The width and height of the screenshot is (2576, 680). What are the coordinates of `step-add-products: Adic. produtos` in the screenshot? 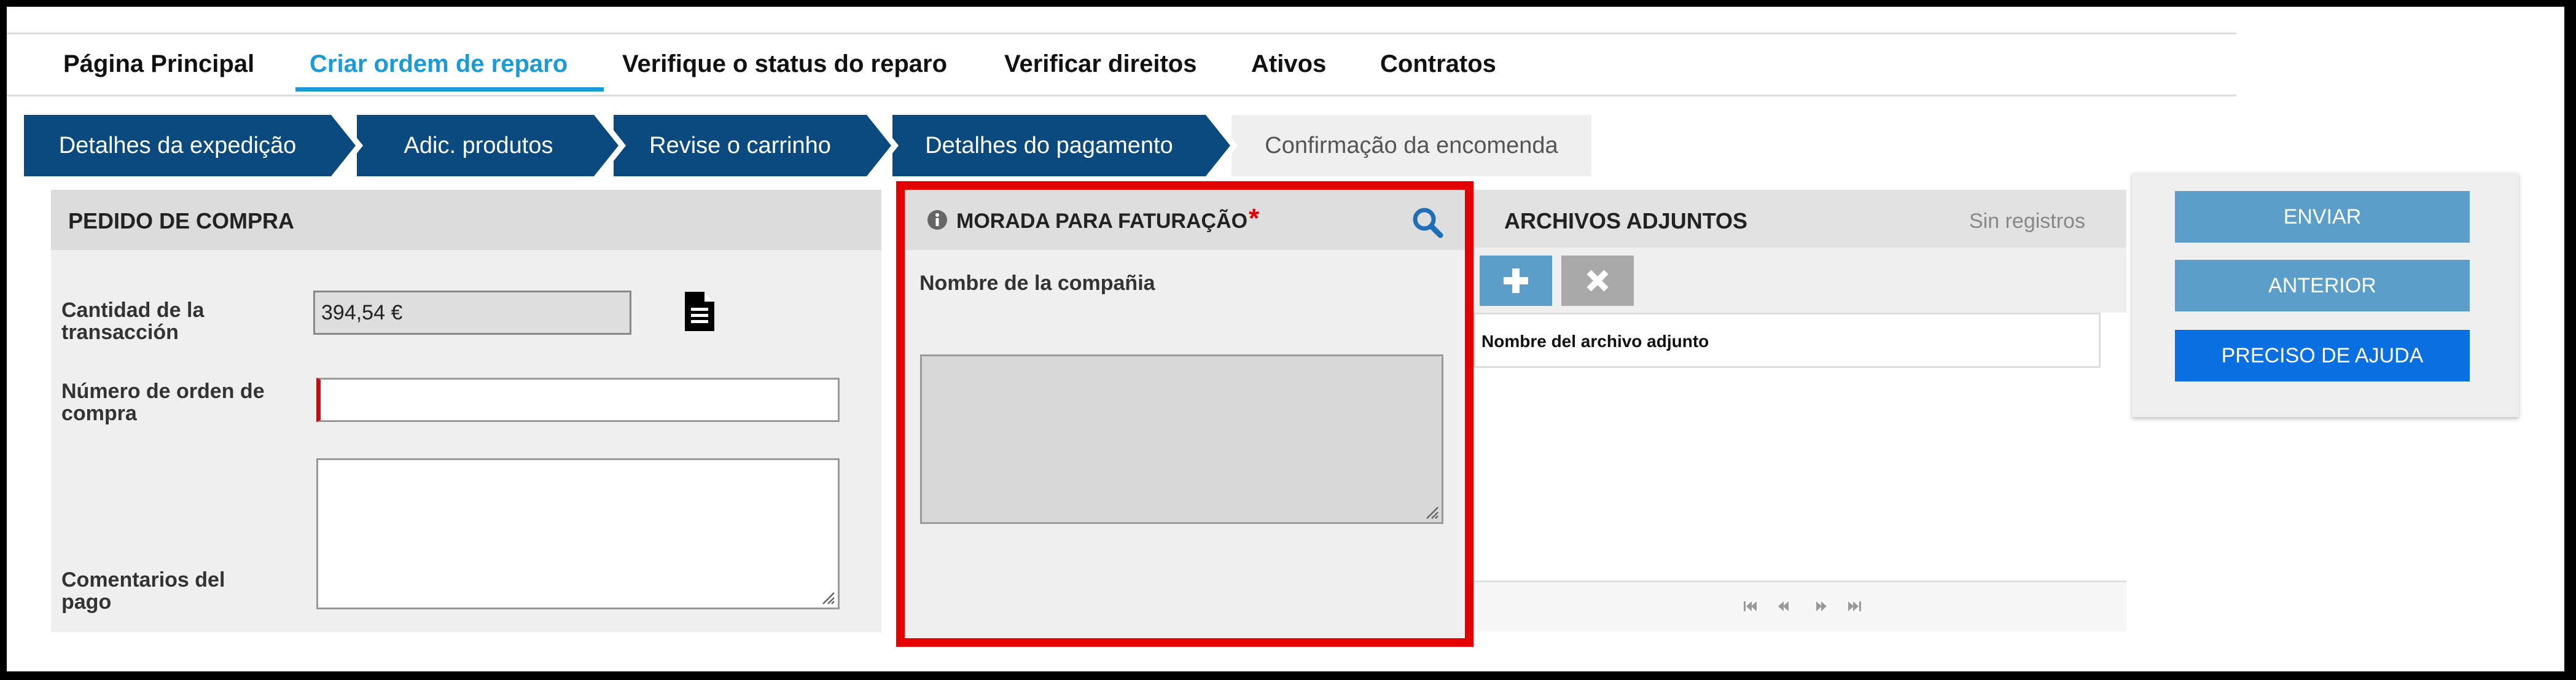 It's located at (491, 145).